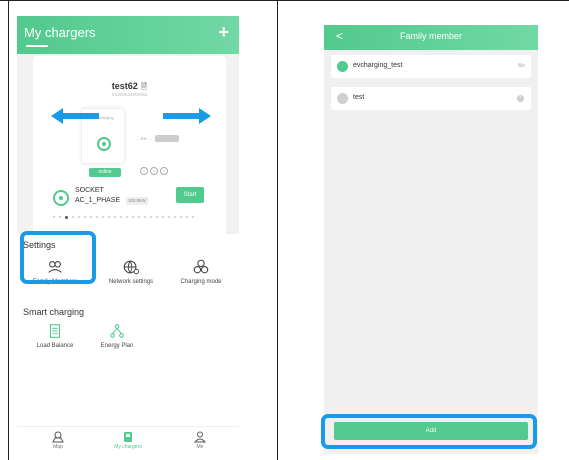 The height and width of the screenshot is (460, 569). Describe the element at coordinates (58, 257) in the screenshot. I see `family-members-highlight` at that location.